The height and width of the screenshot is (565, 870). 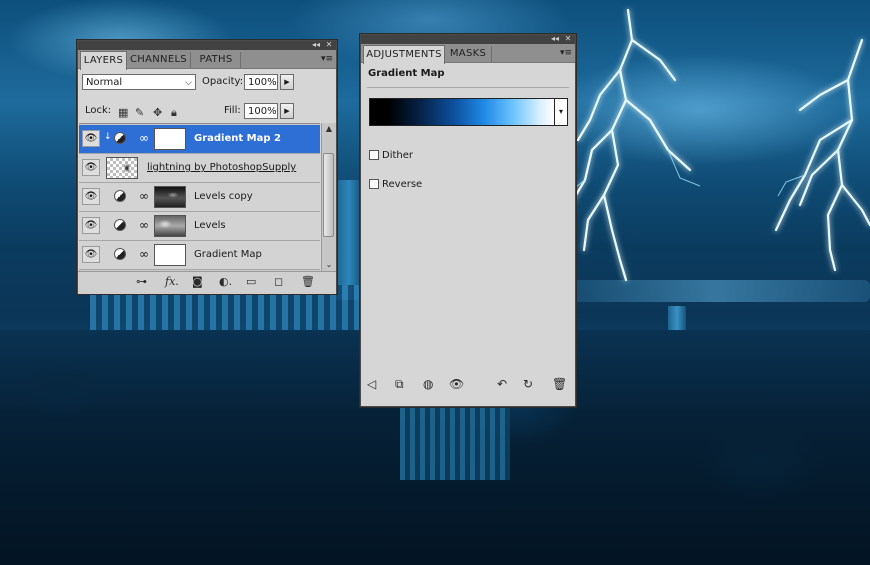 I want to click on layers-footer-toolbar: ⊶ fx. ◙ ◐. ▭ ◻ 🗑︎, so click(x=207, y=282).